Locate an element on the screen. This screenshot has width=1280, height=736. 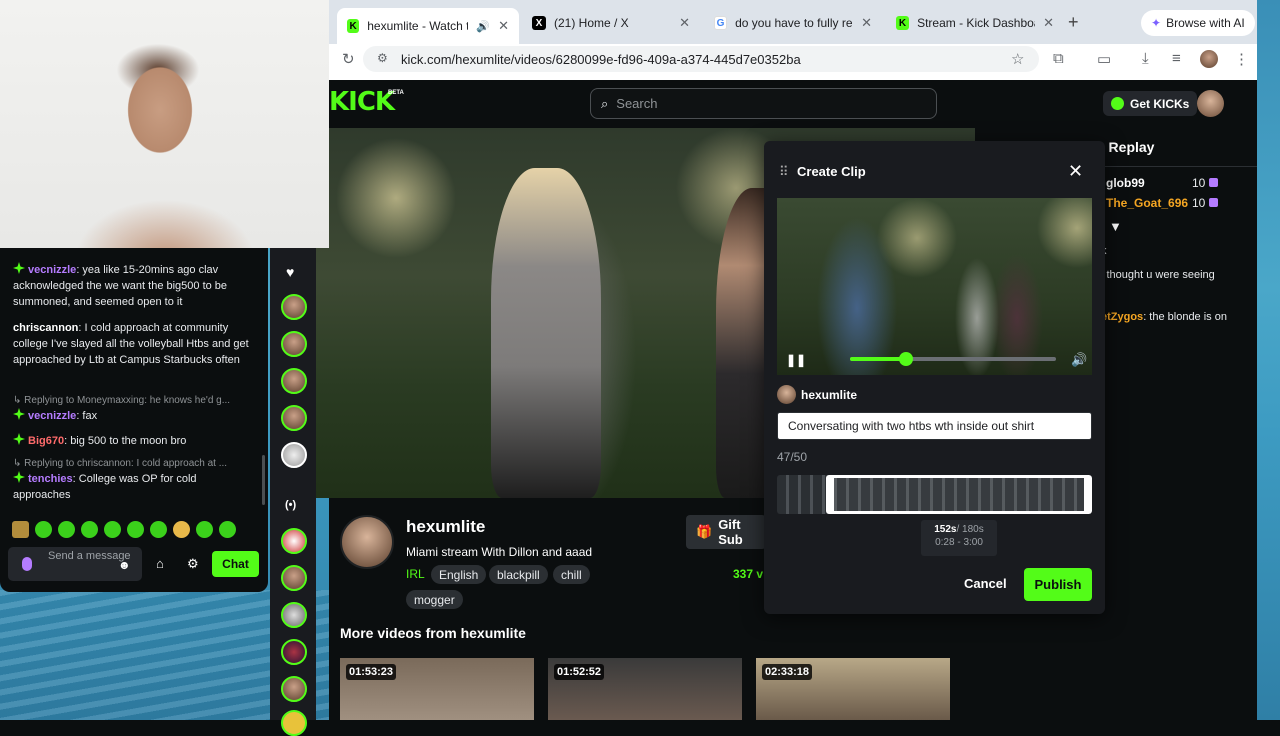
clip-progress-knob is located at coordinates (905, 359).